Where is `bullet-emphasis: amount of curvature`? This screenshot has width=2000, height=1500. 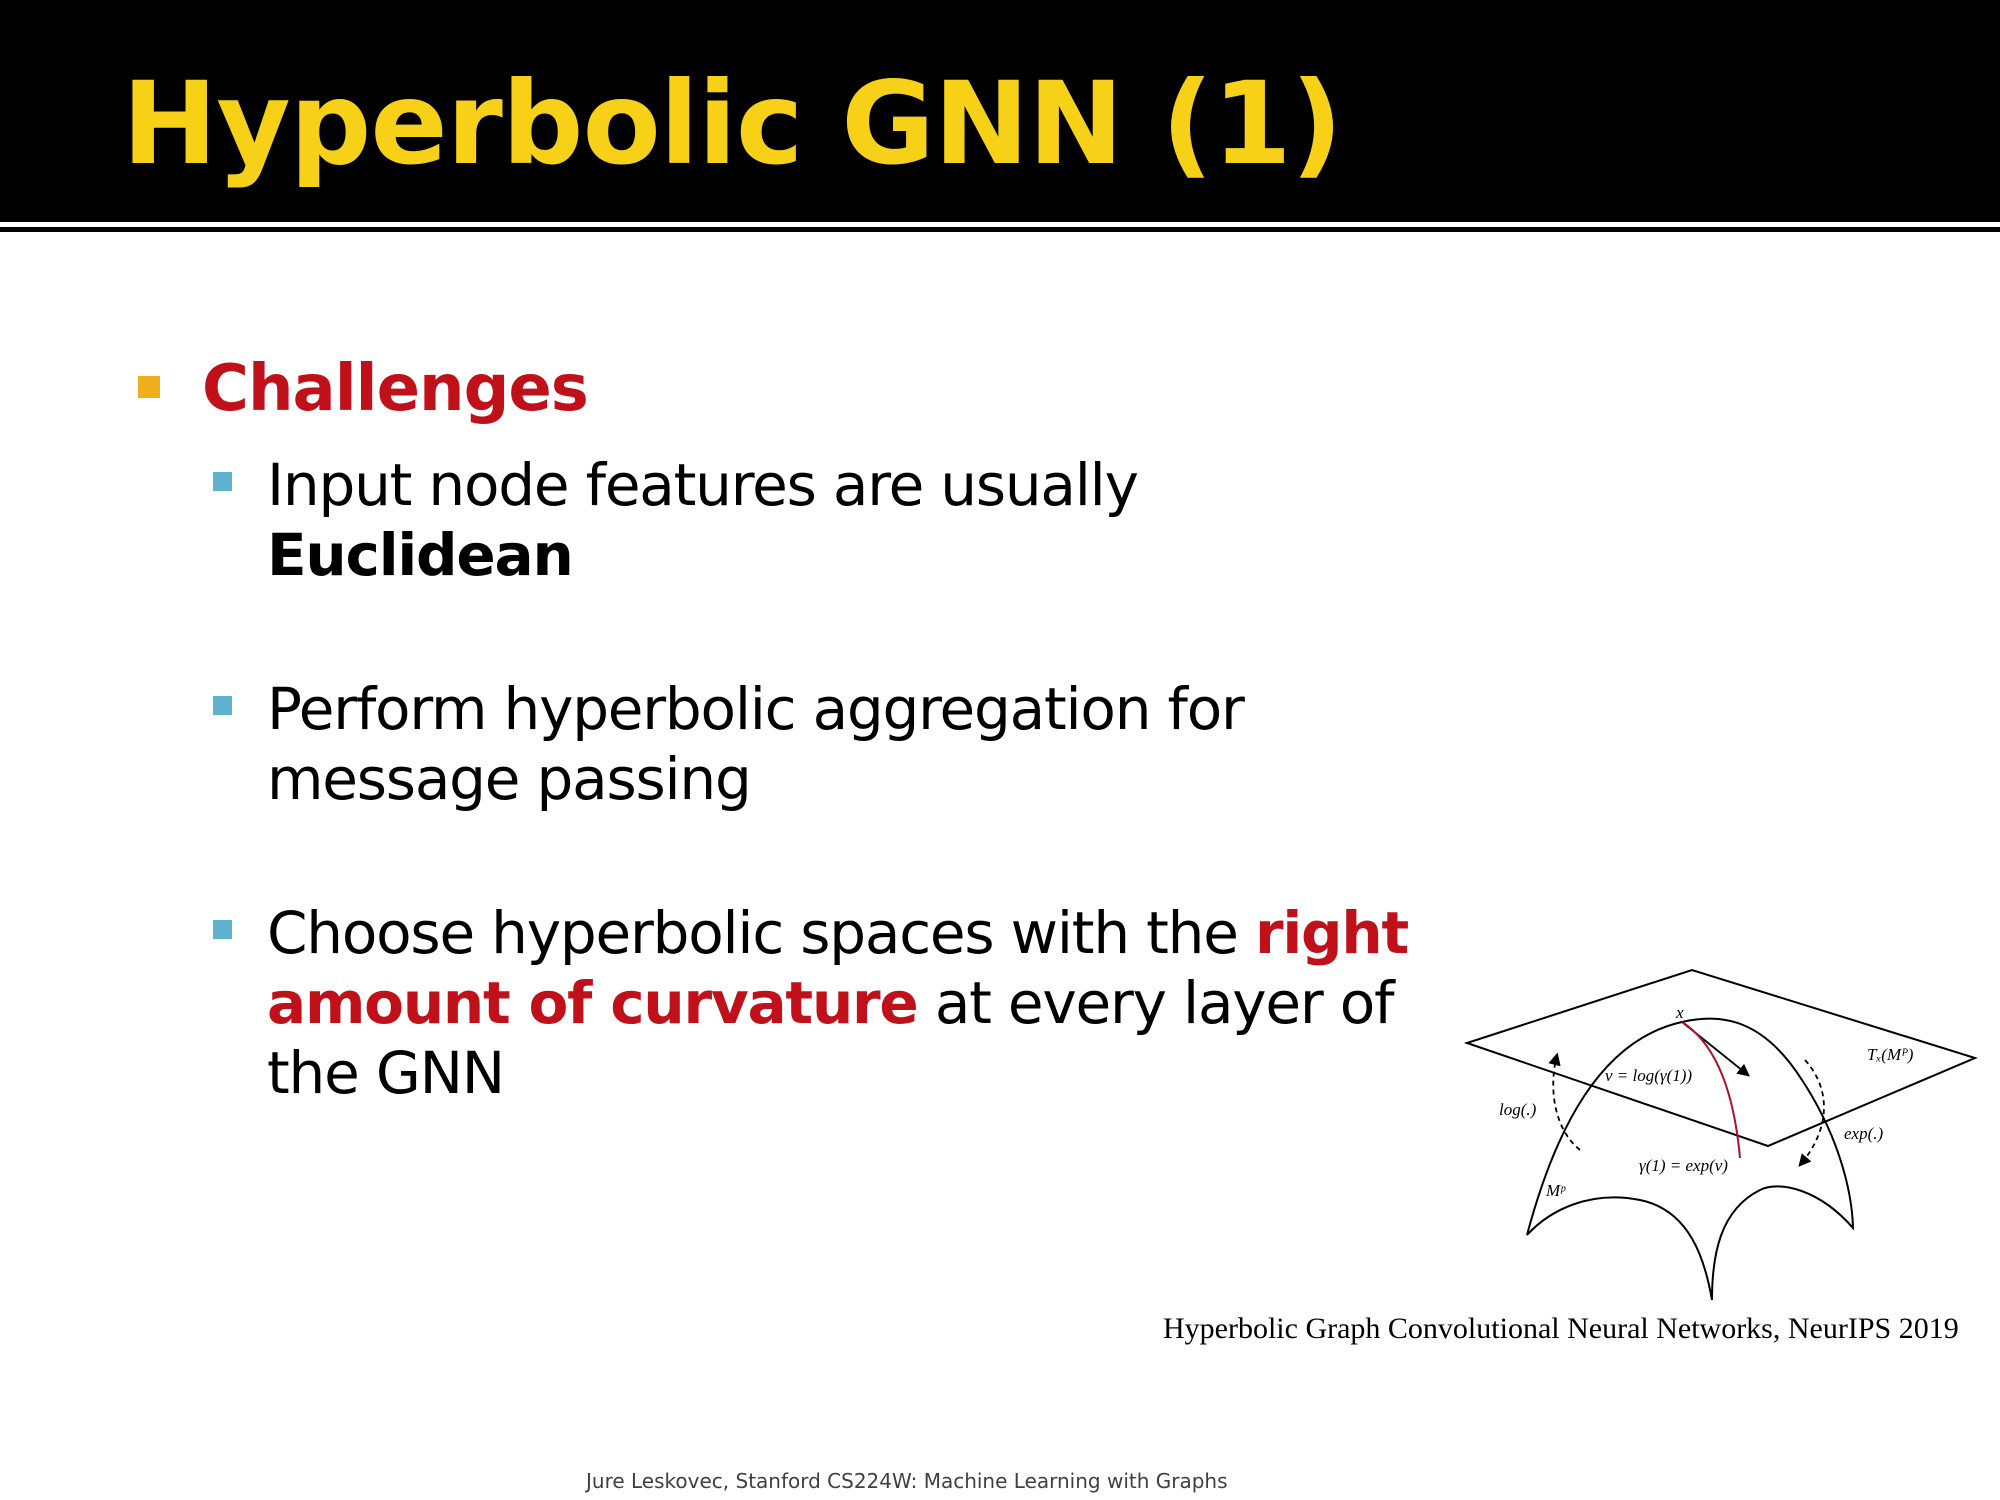
bullet-emphasis: amount of curvature is located at coordinates (593, 1003).